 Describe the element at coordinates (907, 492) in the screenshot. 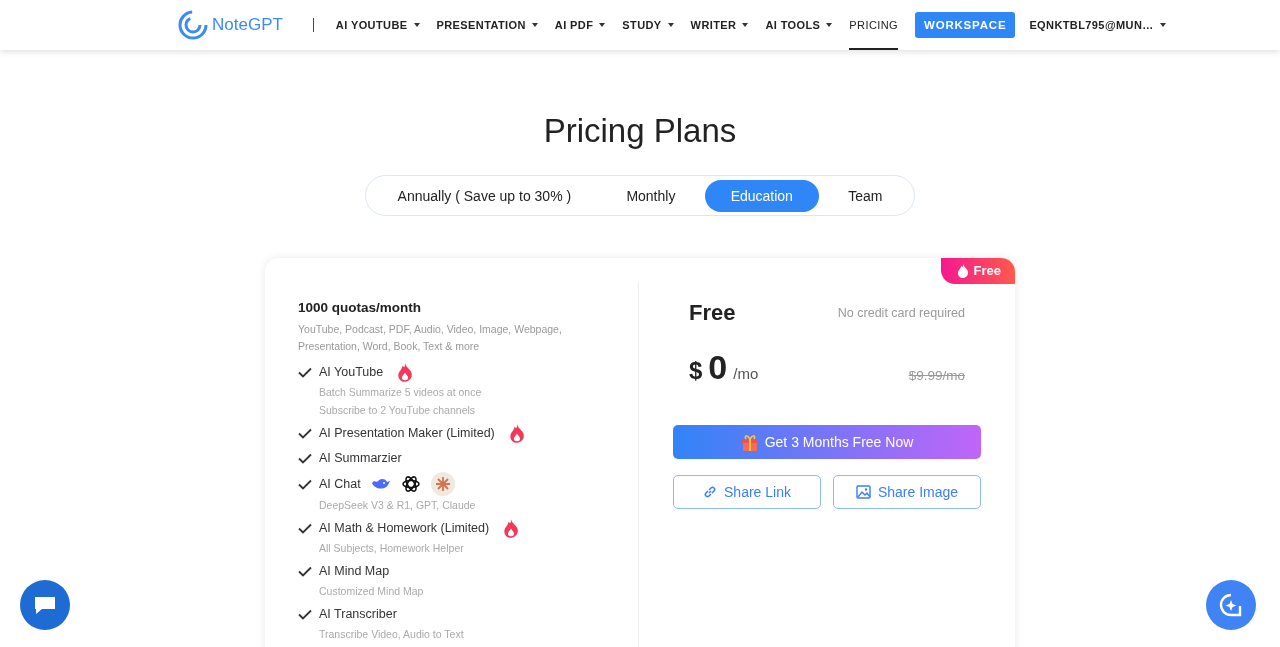

I see `share-image-button: Share Image` at that location.